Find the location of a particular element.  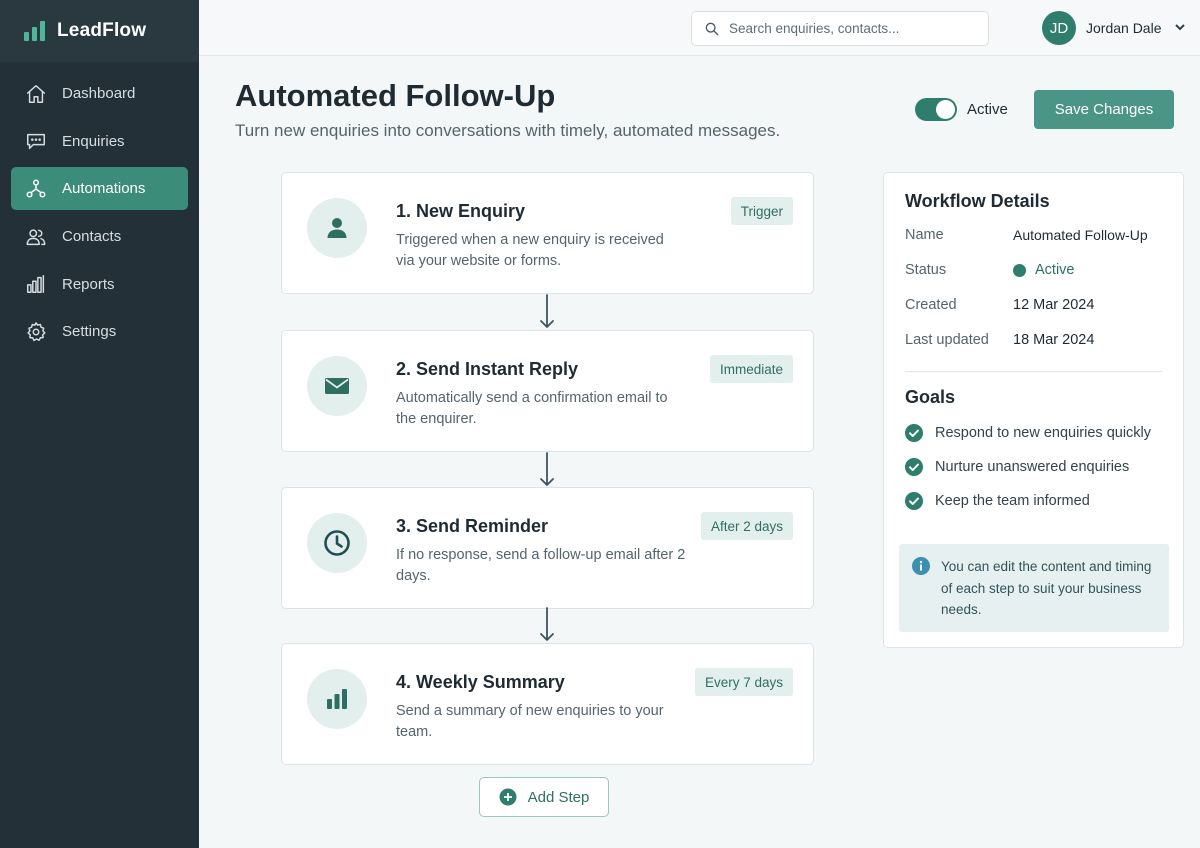

sidebar-item-settings: Settings is located at coordinates (99, 331).